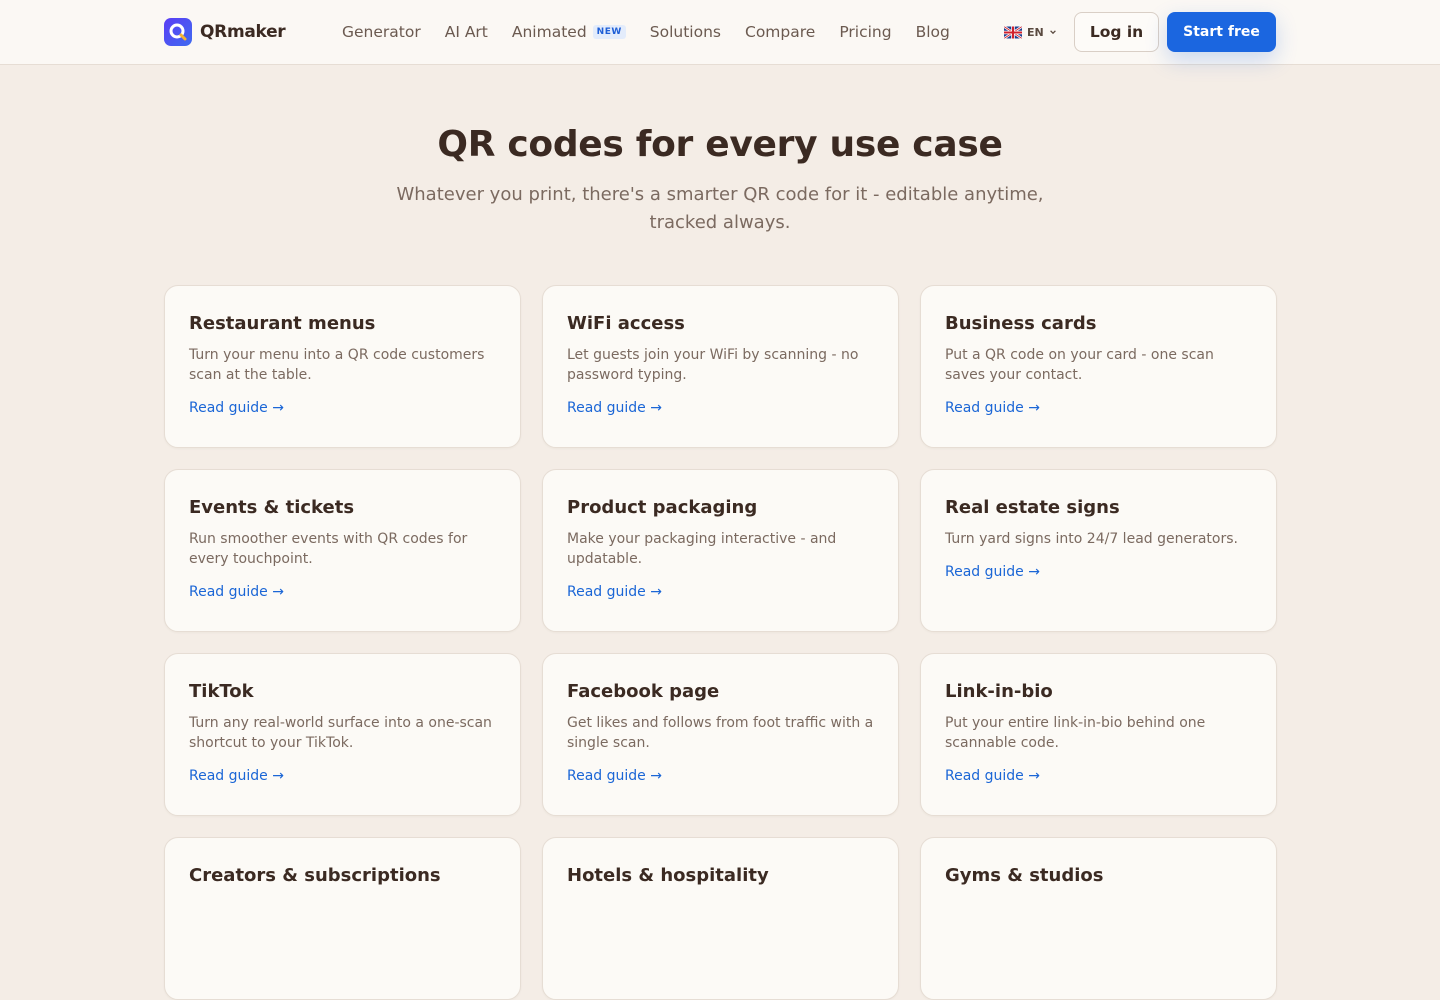  Describe the element at coordinates (178, 32) in the screenshot. I see `qr-logo-icon` at that location.